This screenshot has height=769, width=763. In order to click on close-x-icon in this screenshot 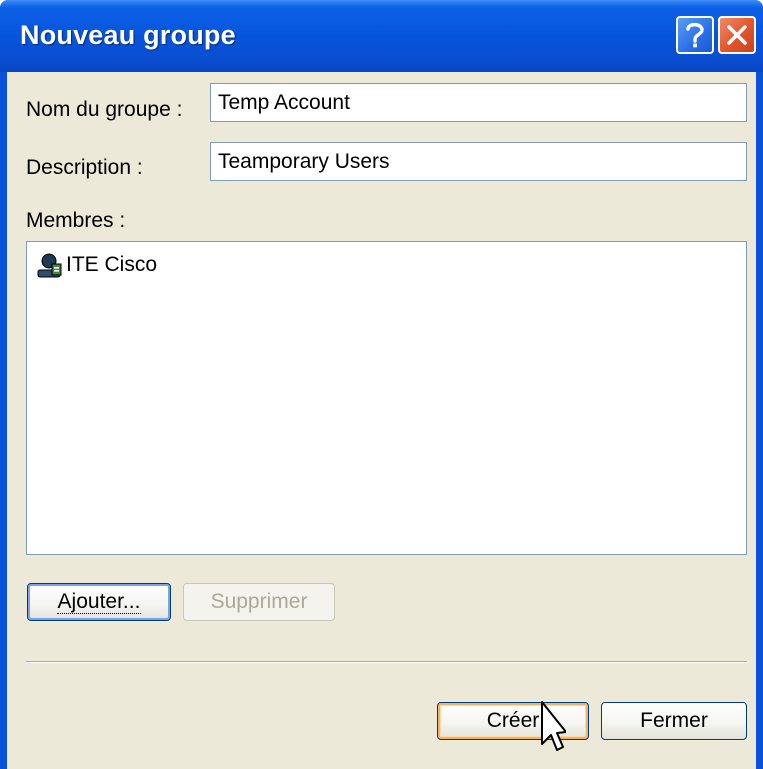, I will do `click(737, 35)`.